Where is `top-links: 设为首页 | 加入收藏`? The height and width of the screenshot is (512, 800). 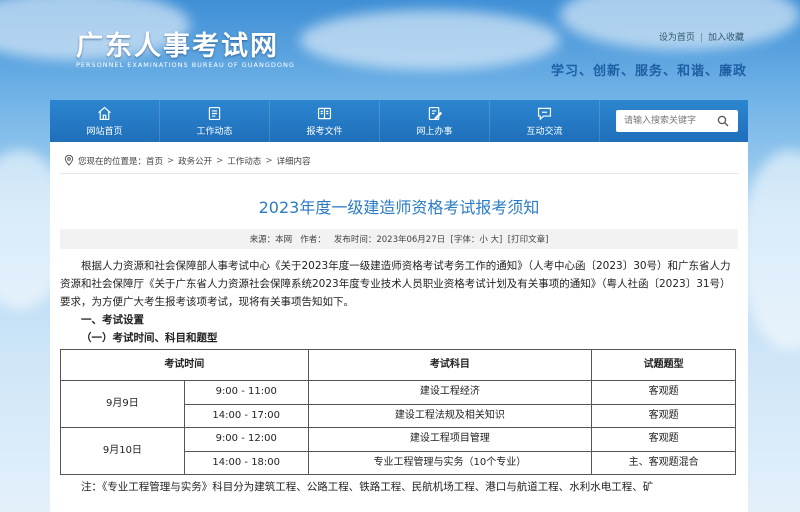 top-links: 设为首页 | 加入收藏 is located at coordinates (701, 36).